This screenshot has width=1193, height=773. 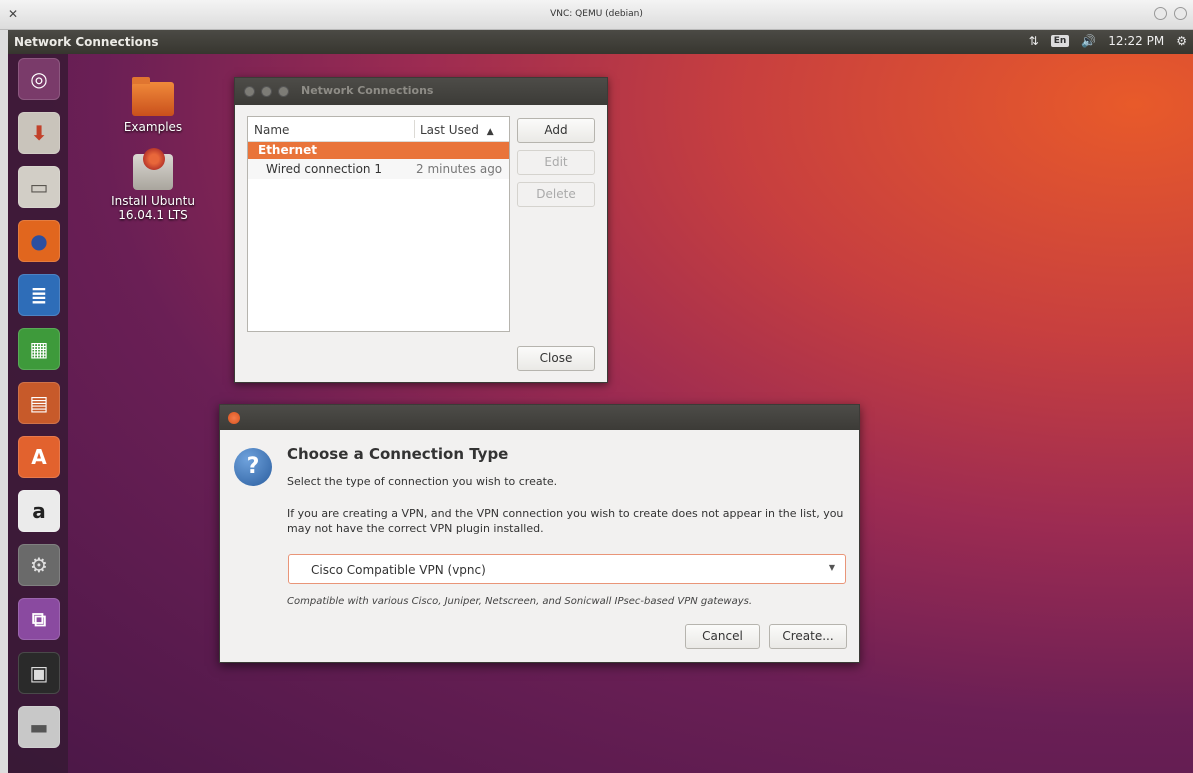 What do you see at coordinates (39, 187) in the screenshot?
I see `files-icon: ▭` at bounding box center [39, 187].